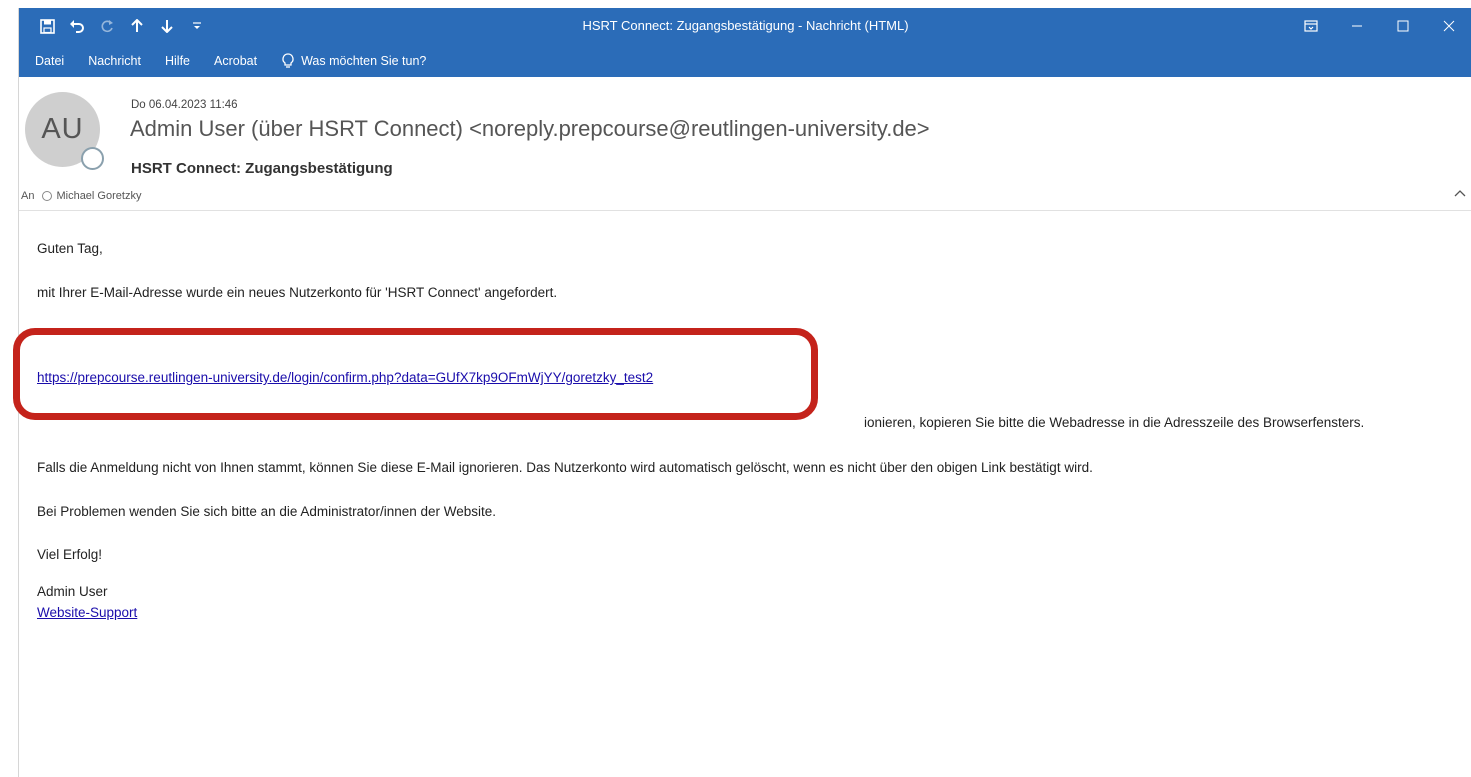  What do you see at coordinates (177, 61) in the screenshot?
I see `menu-hilfe: Hilfe` at bounding box center [177, 61].